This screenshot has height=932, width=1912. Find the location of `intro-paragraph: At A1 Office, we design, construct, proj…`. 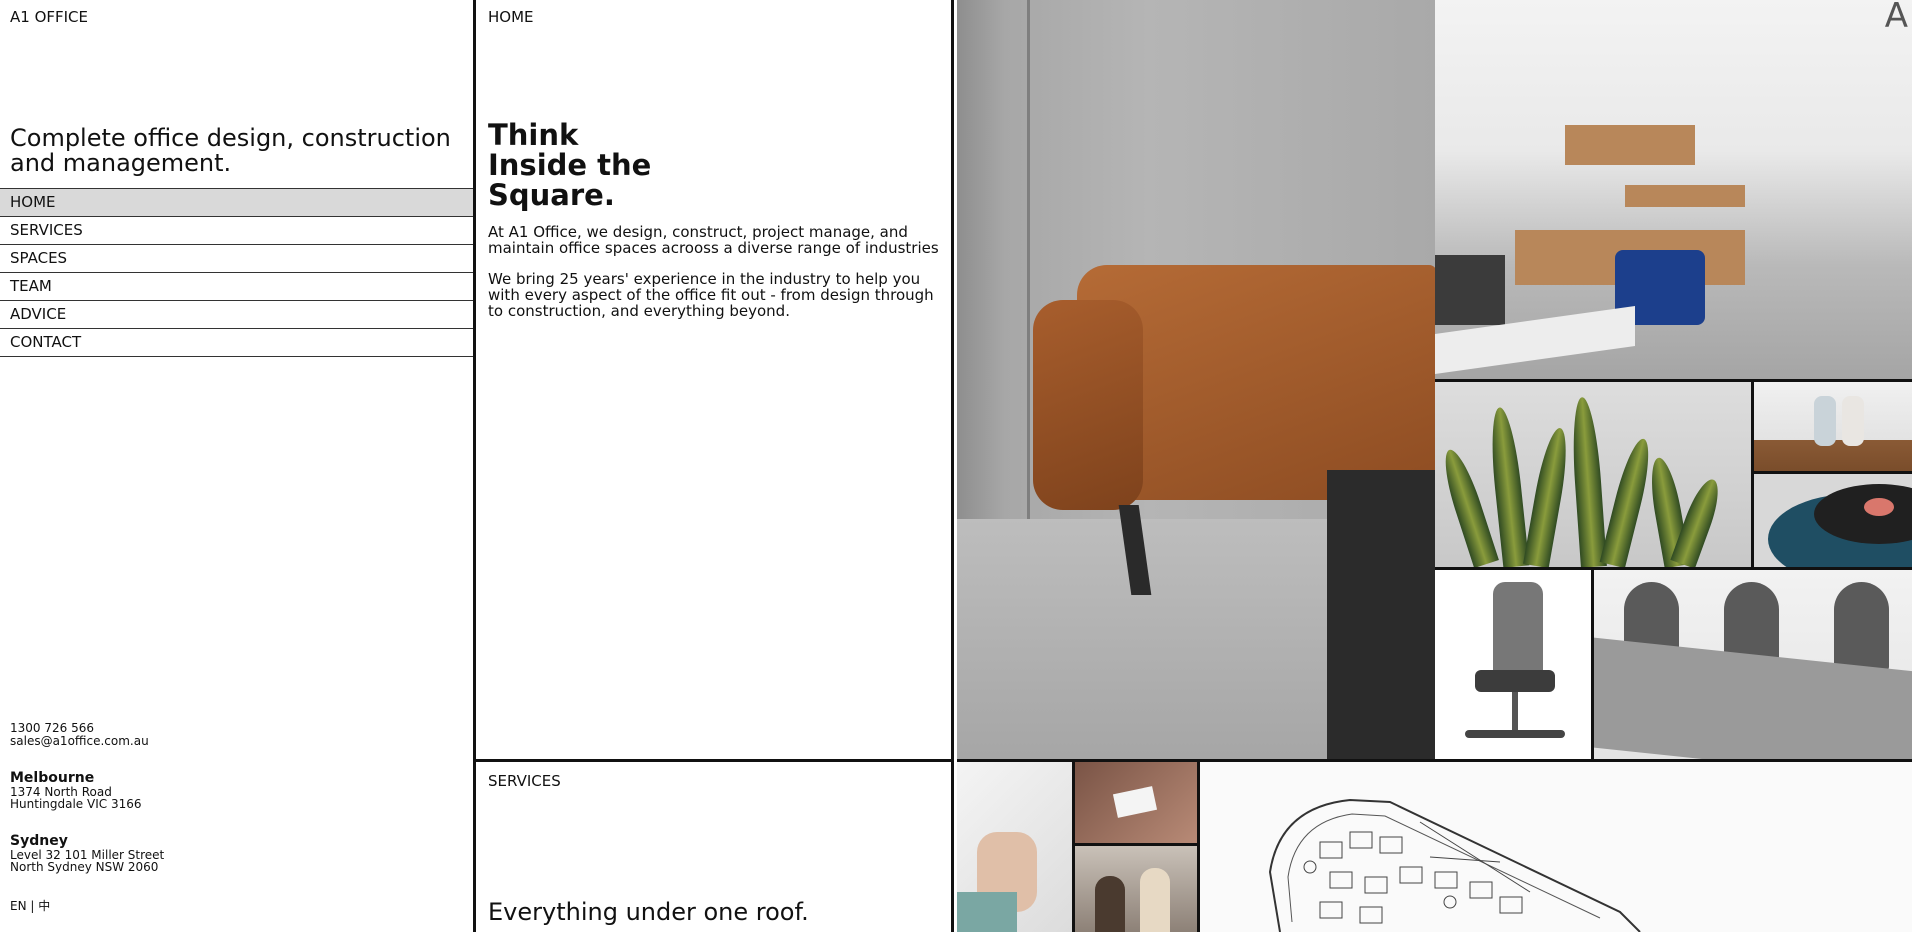

intro-paragraph: At A1 Office, we design, construct, proj… is located at coordinates (713, 240).